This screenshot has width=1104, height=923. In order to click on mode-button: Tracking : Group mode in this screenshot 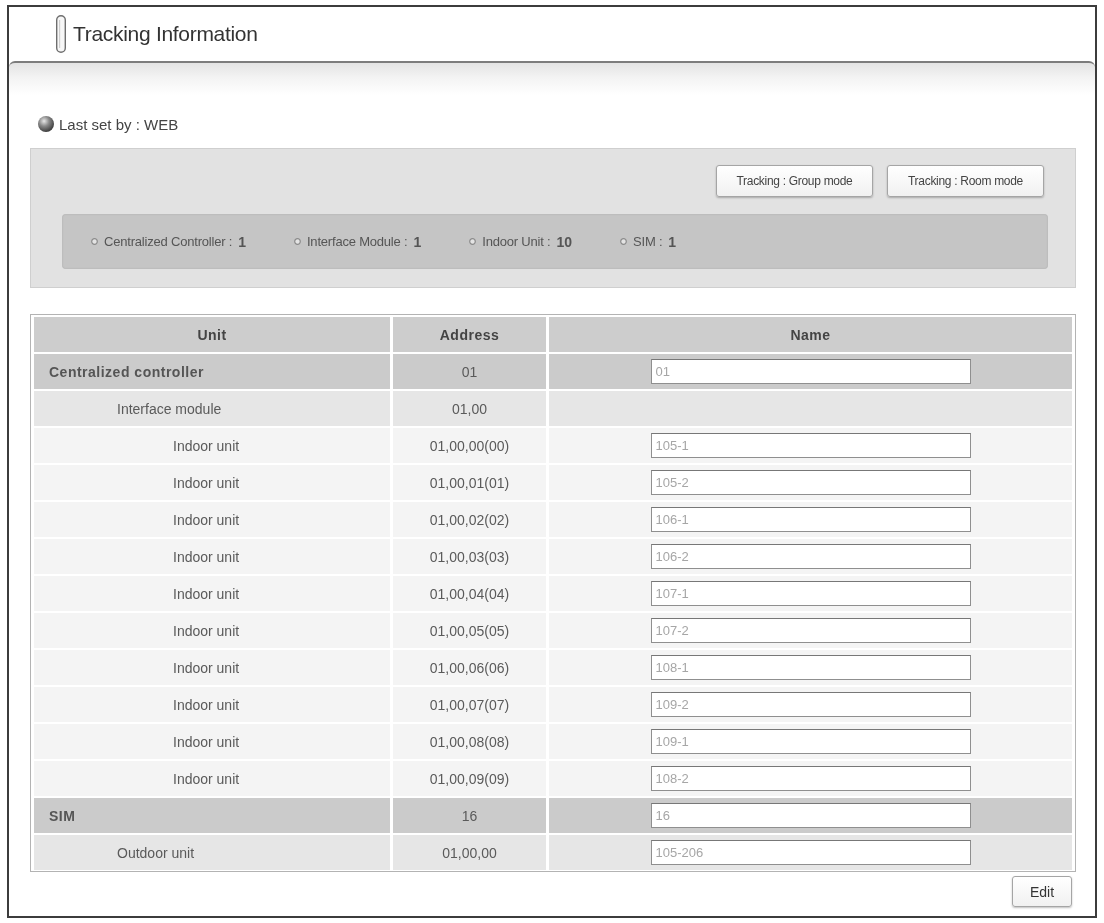, I will do `click(794, 181)`.